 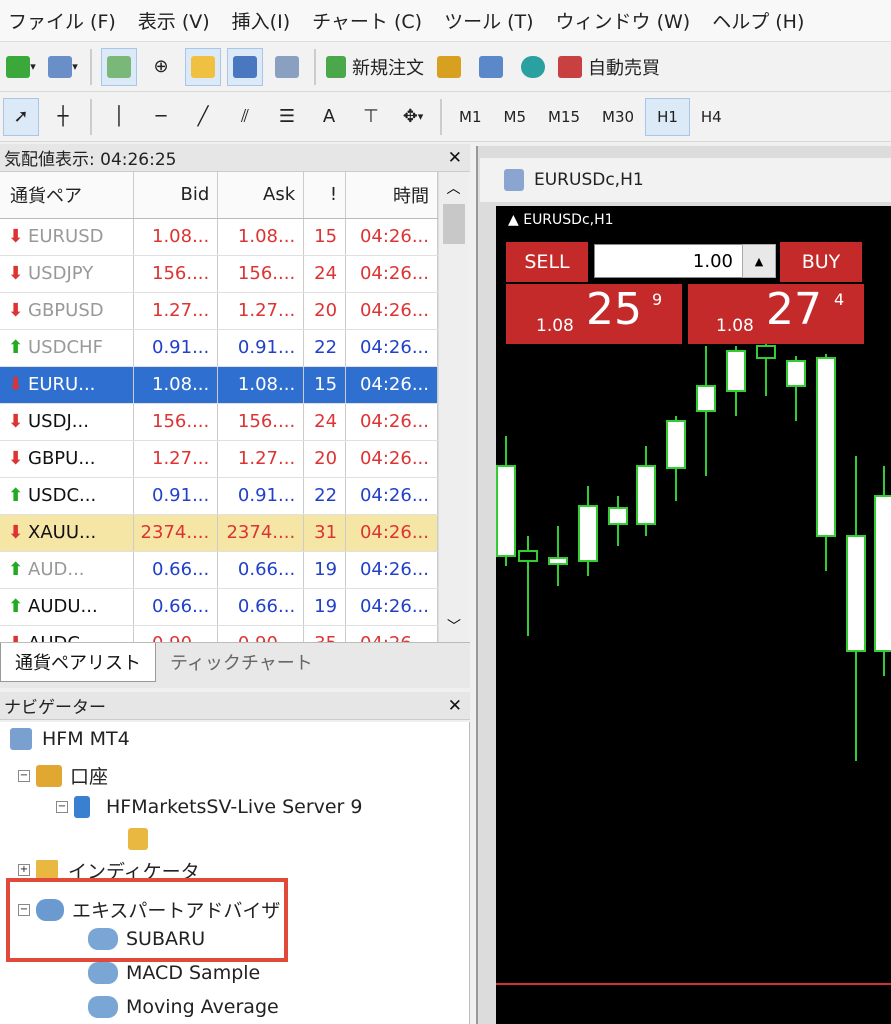 I want to click on data-window-button: ⊕, so click(x=161, y=67).